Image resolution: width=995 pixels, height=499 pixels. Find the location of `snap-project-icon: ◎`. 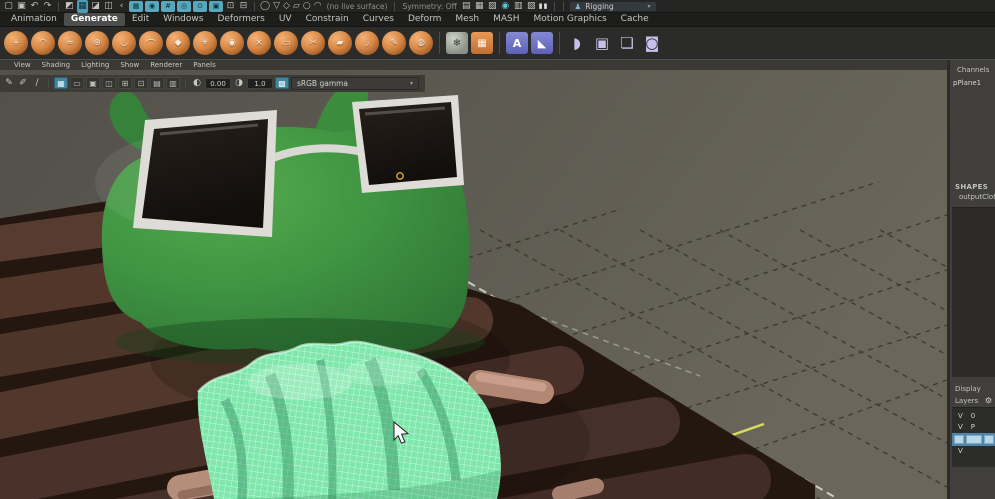

snap-project-icon: ◎ is located at coordinates (184, 6).